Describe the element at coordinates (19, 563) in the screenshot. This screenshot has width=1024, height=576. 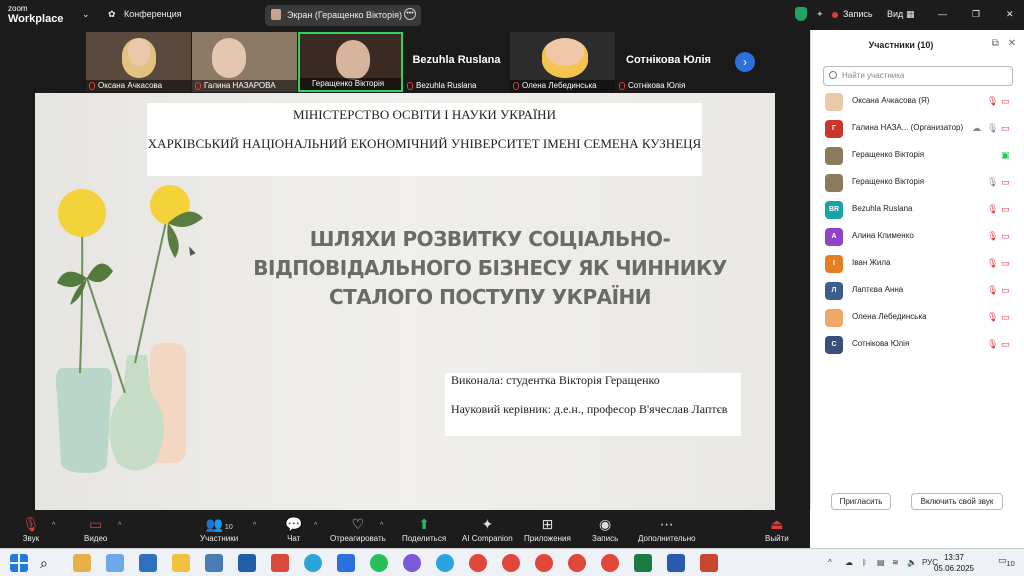
I see `start-icon` at that location.